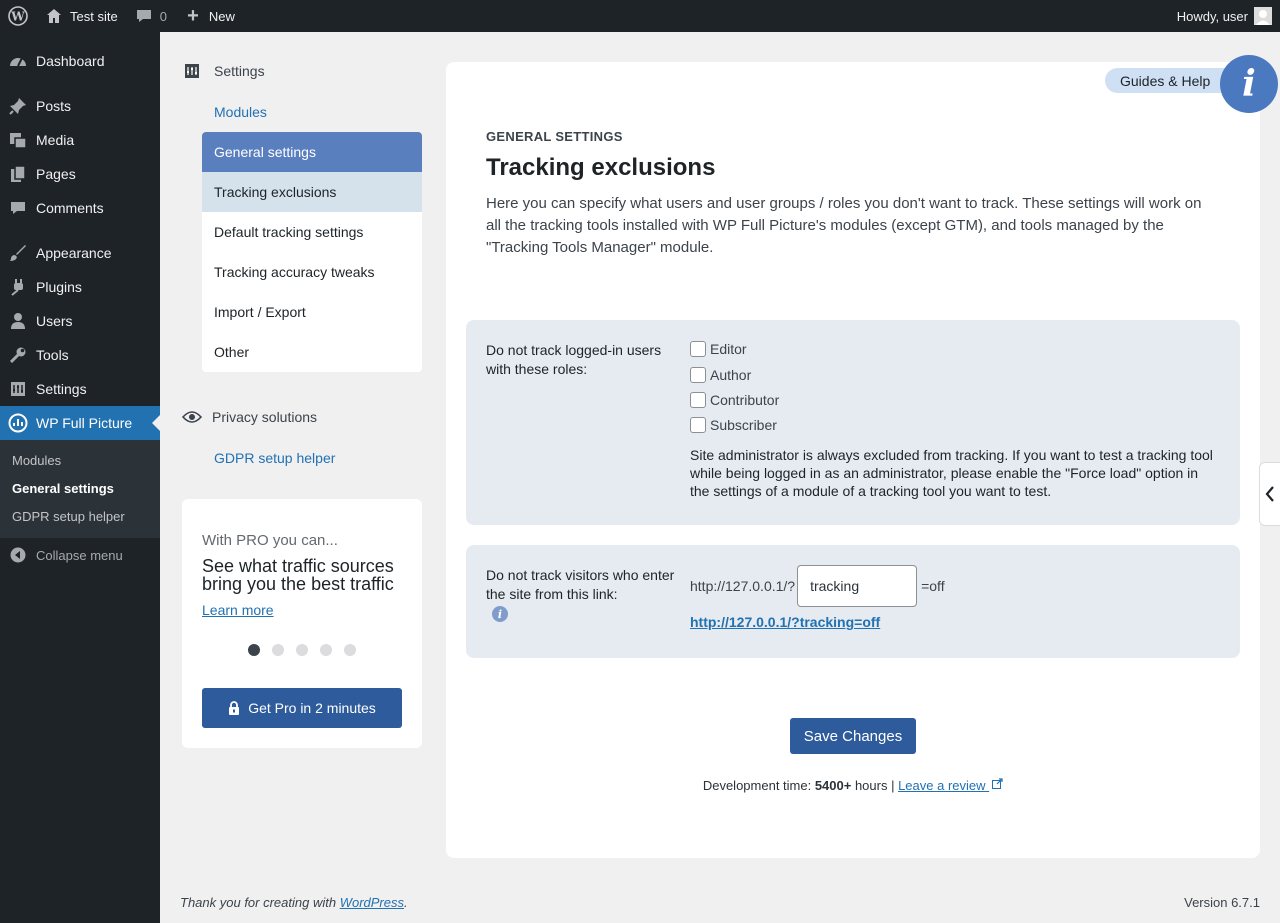 The height and width of the screenshot is (923, 1280). What do you see at coordinates (1212, 16) in the screenshot?
I see `howdy-text: Howdy, user` at bounding box center [1212, 16].